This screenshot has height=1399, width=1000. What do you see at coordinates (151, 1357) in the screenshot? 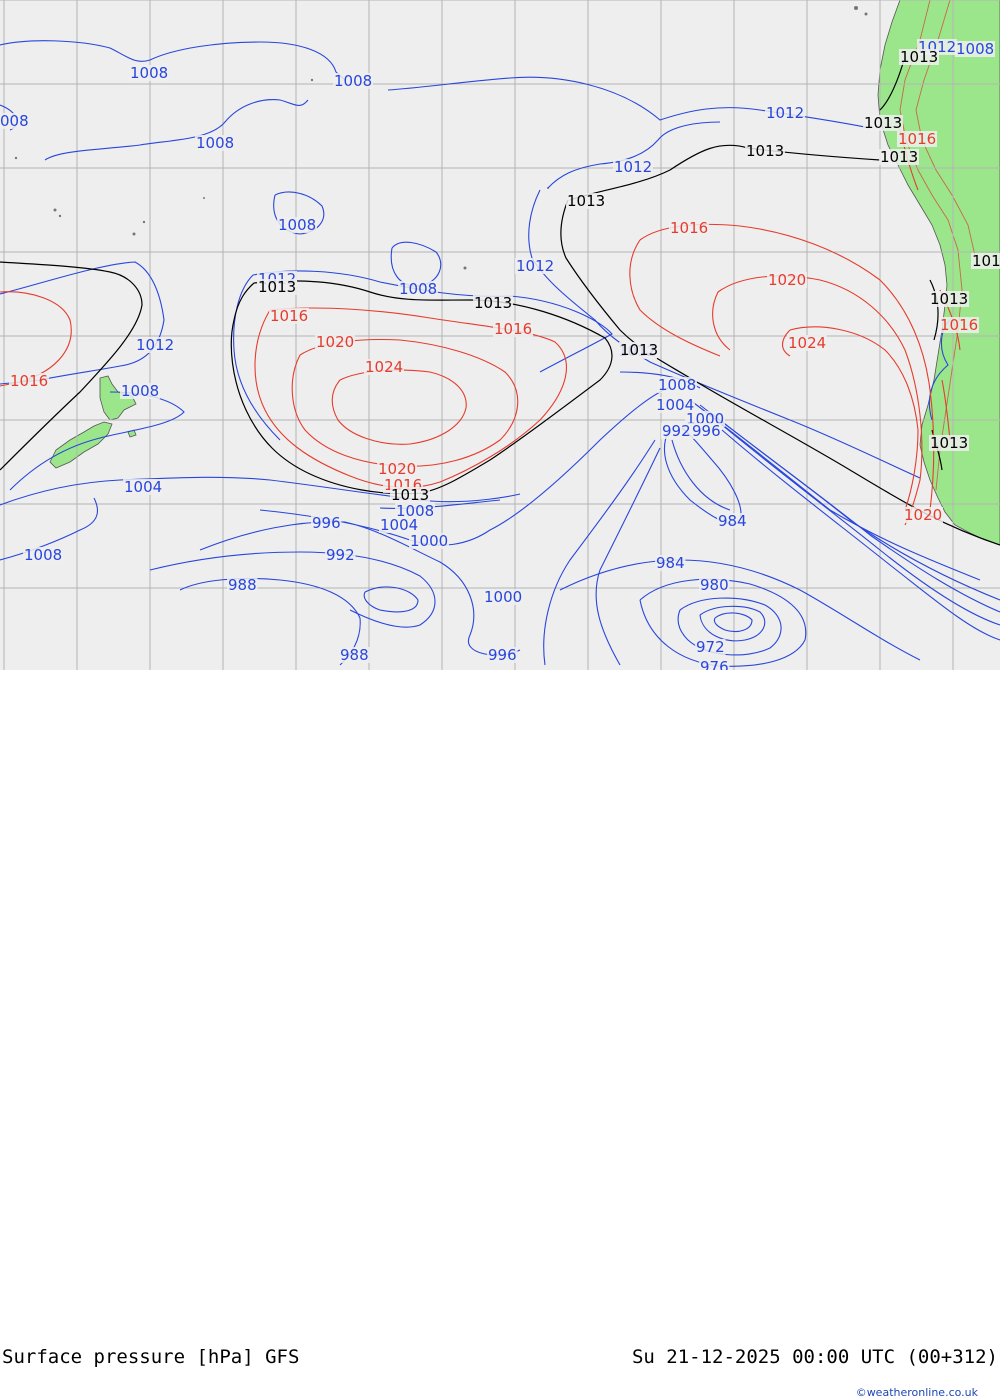
I see `map-title: Surface pressure [hPa] GFS` at bounding box center [151, 1357].